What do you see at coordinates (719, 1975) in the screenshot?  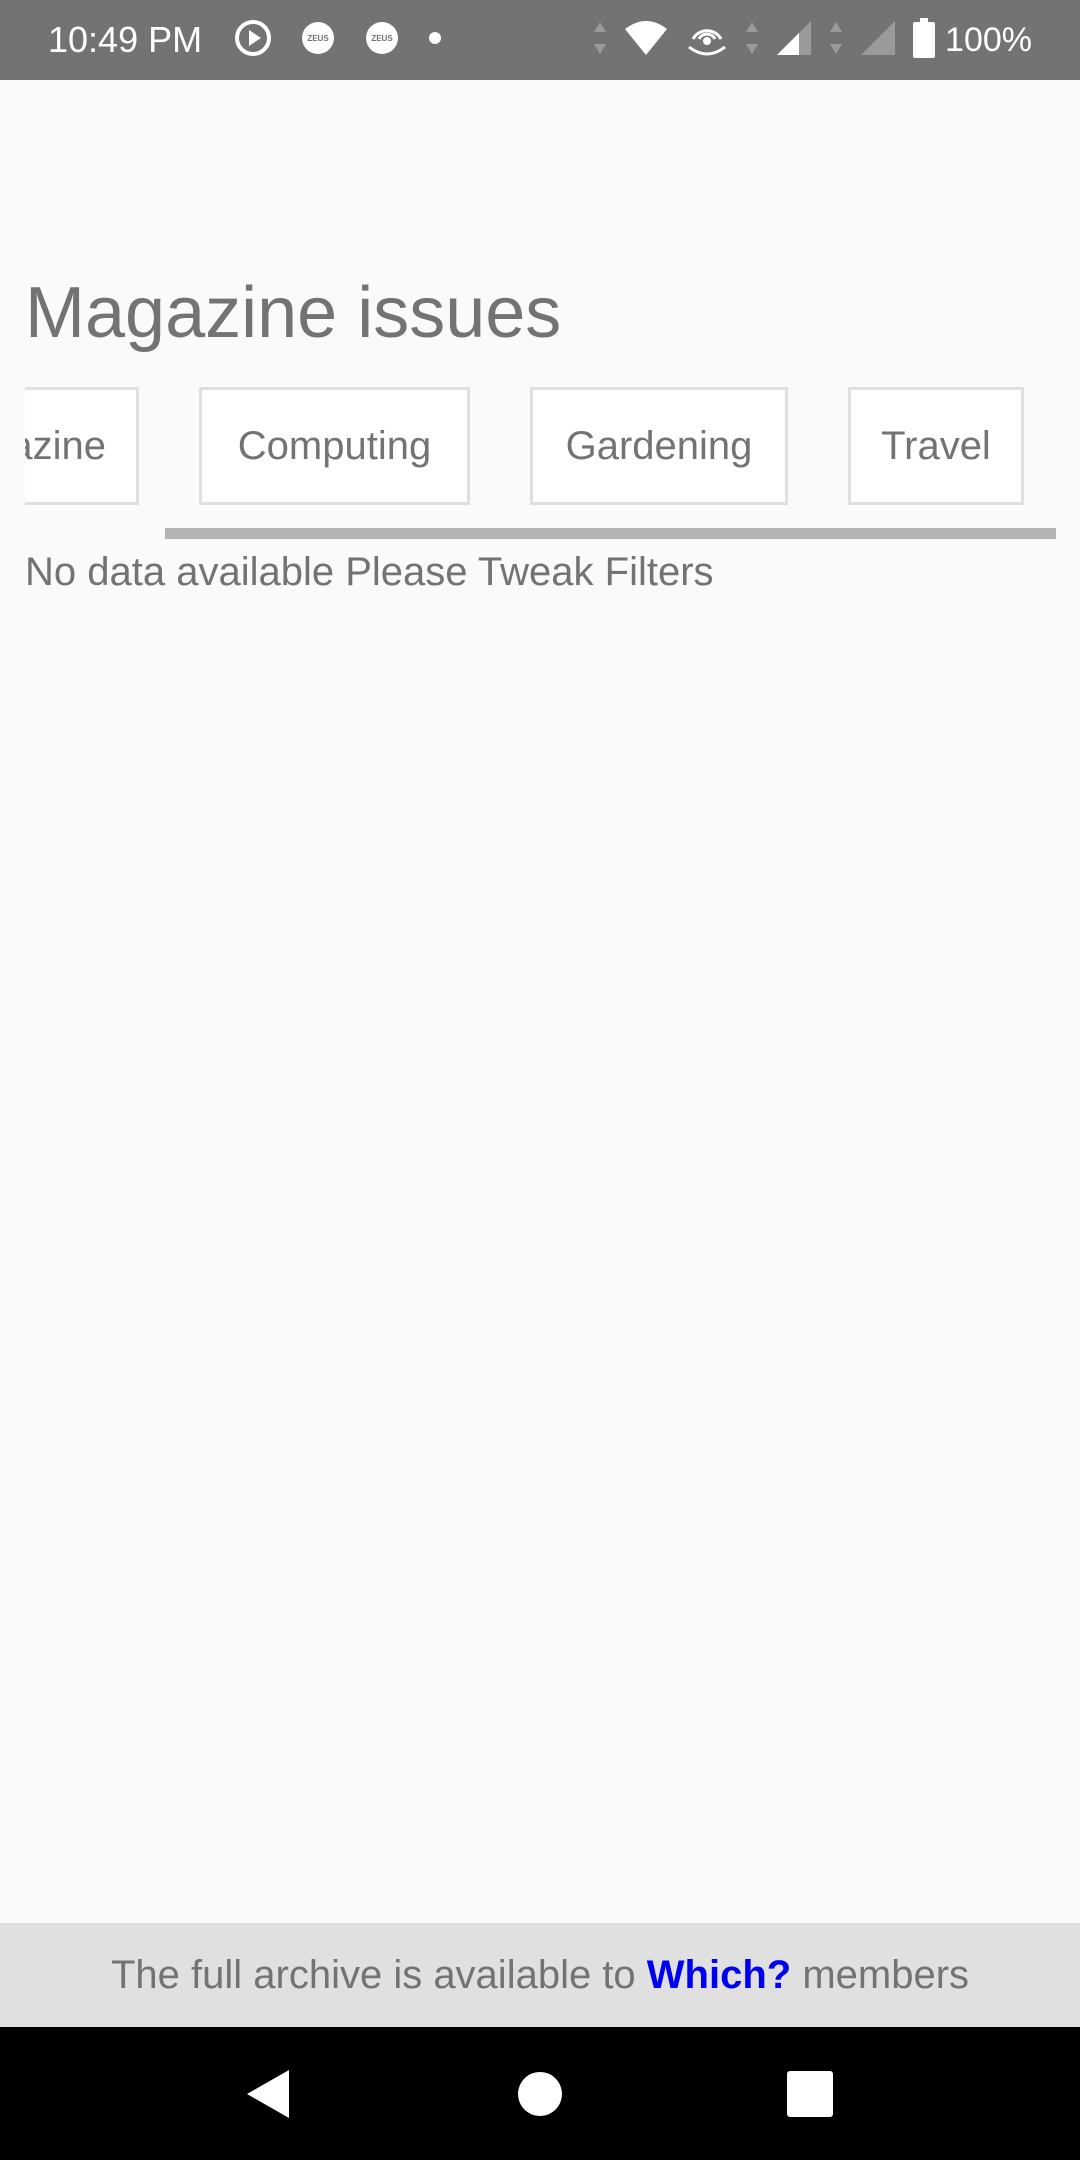 I see `which-brand-link: Which?` at bounding box center [719, 1975].